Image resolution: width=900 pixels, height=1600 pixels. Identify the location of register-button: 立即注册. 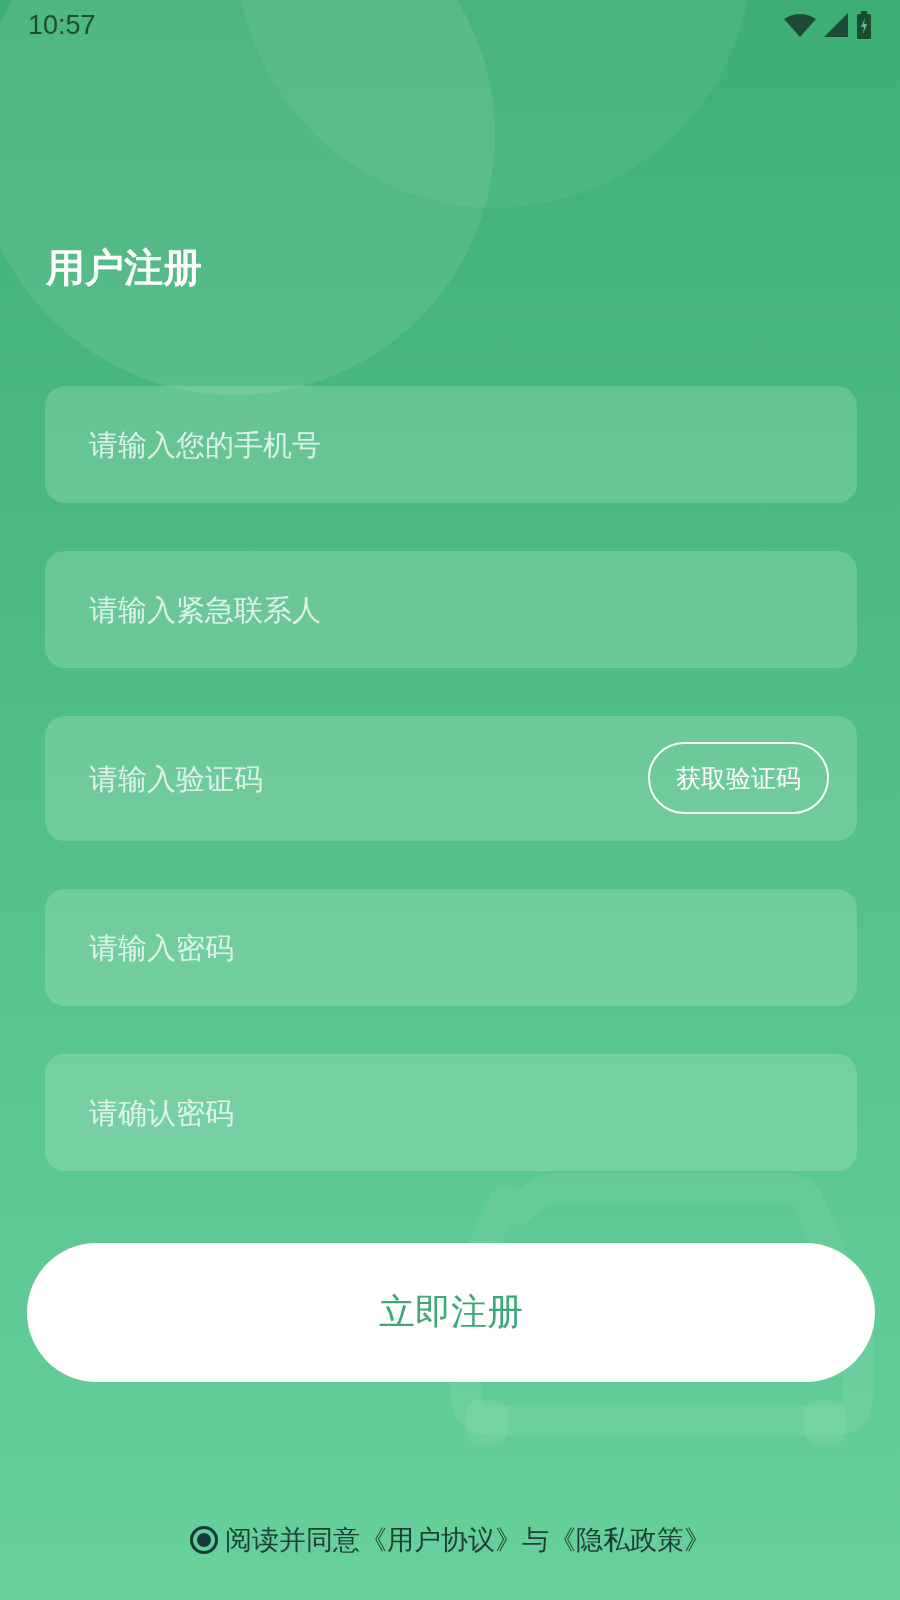
(451, 1312).